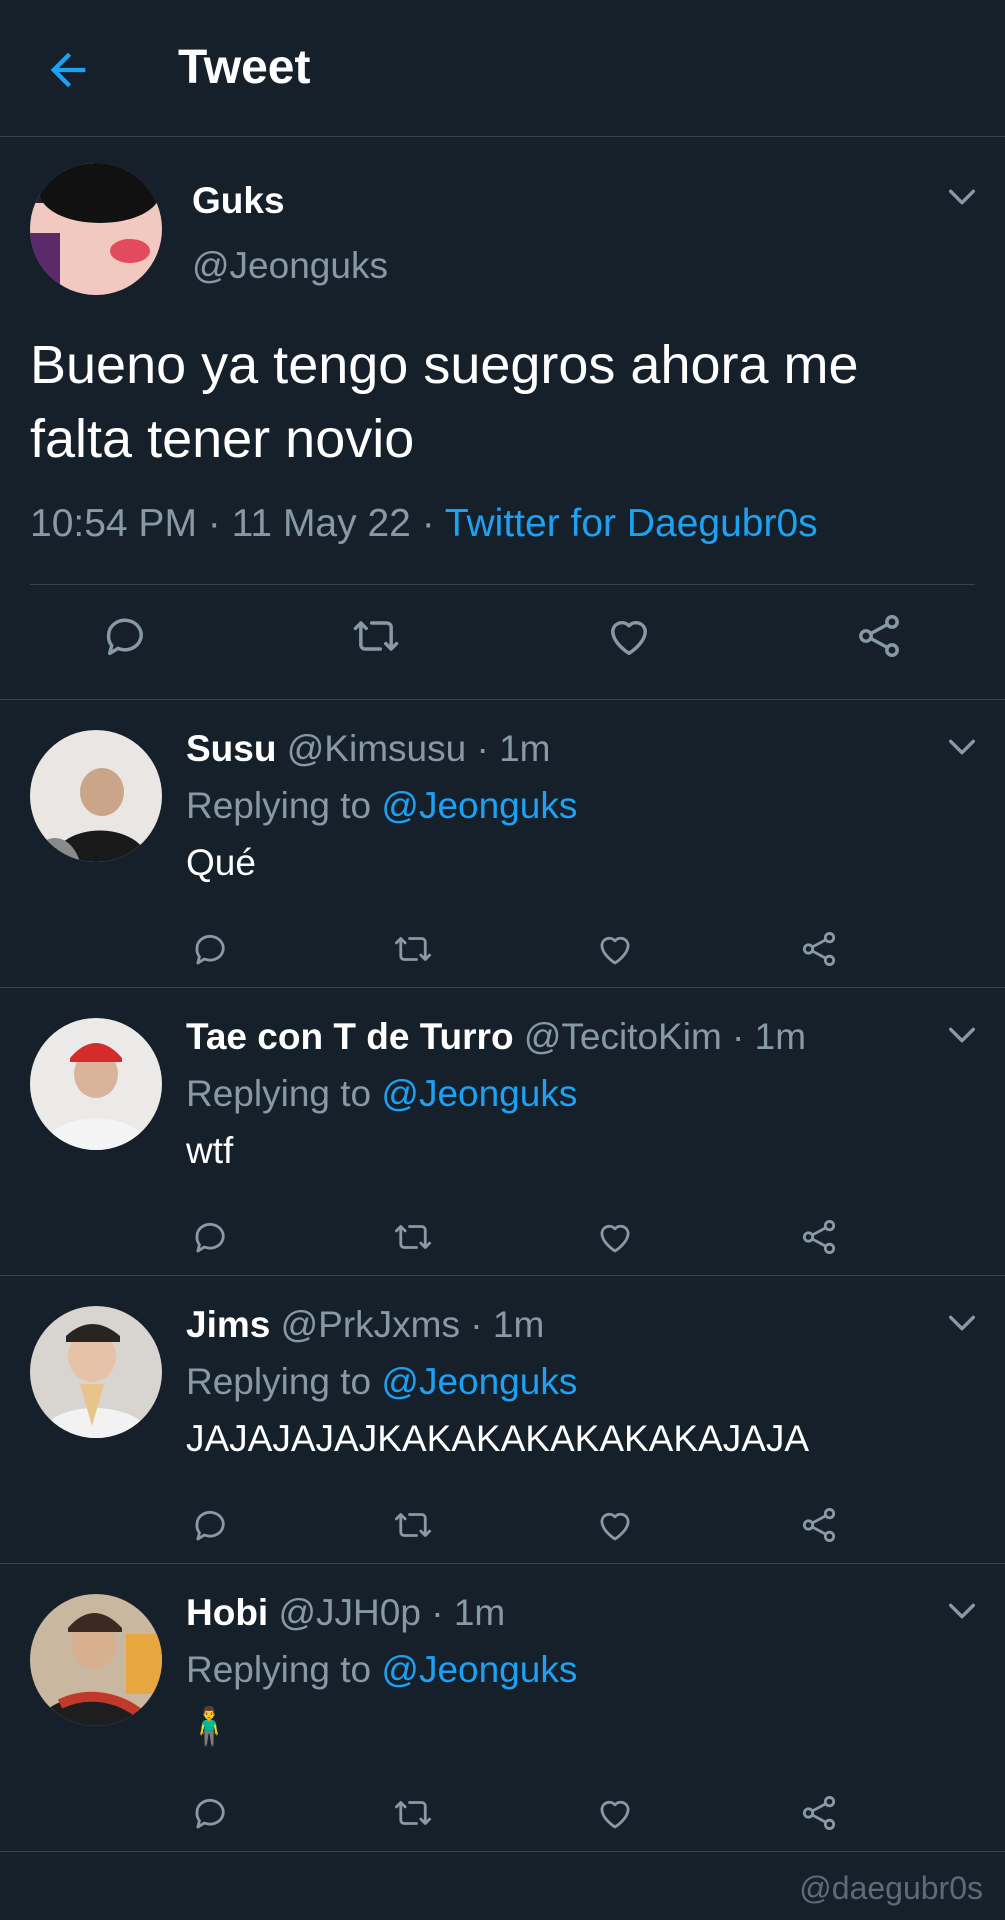  Describe the element at coordinates (349, 1612) in the screenshot. I see `reply-author-handle: @JJH0p` at that location.